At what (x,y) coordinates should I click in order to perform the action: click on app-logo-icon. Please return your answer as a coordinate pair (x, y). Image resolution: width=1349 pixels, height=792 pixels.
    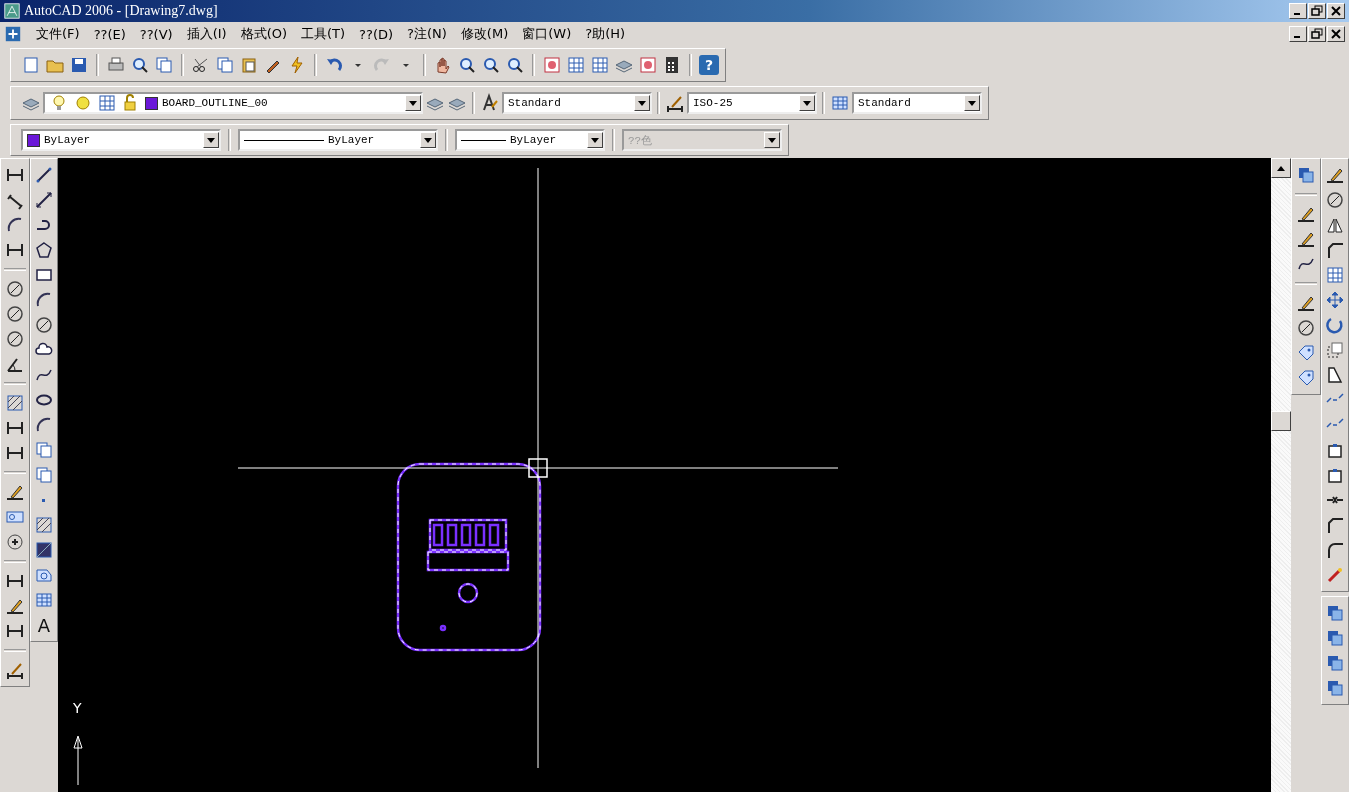
    Looking at the image, I should click on (12, 11).